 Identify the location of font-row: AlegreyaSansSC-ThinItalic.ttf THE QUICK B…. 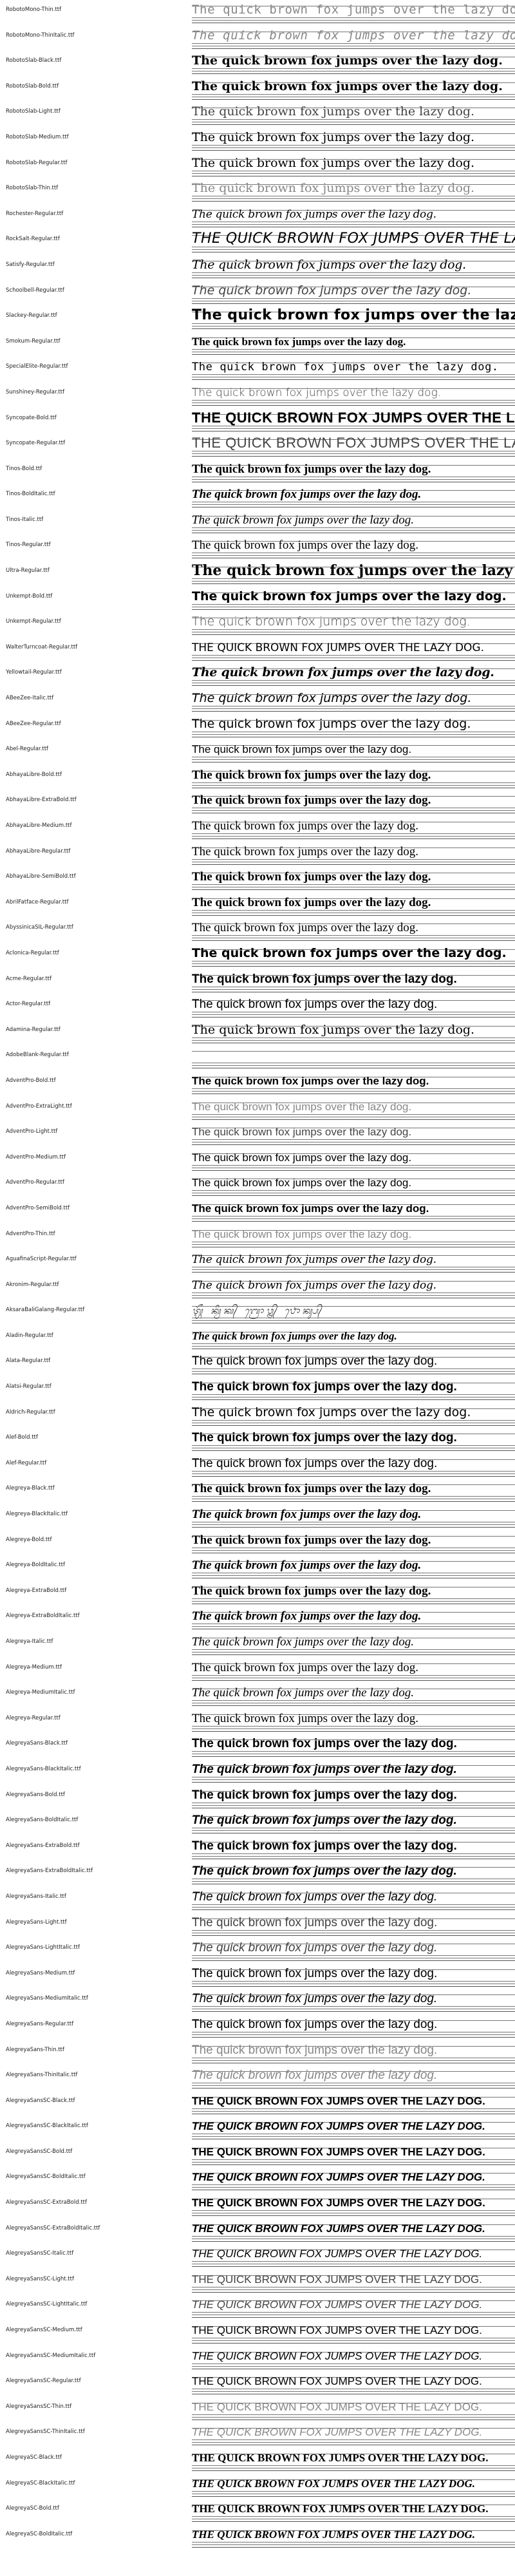
(257, 2435).